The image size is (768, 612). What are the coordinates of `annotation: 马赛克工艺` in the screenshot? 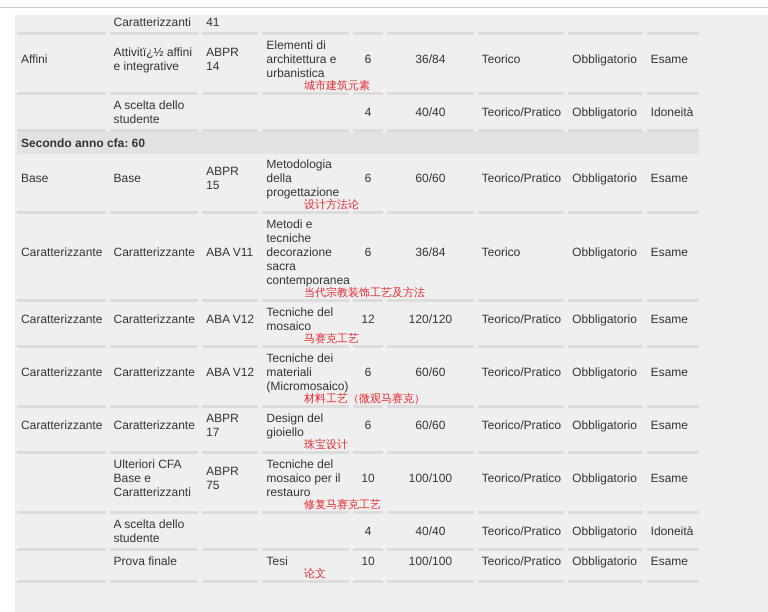 It's located at (331, 339).